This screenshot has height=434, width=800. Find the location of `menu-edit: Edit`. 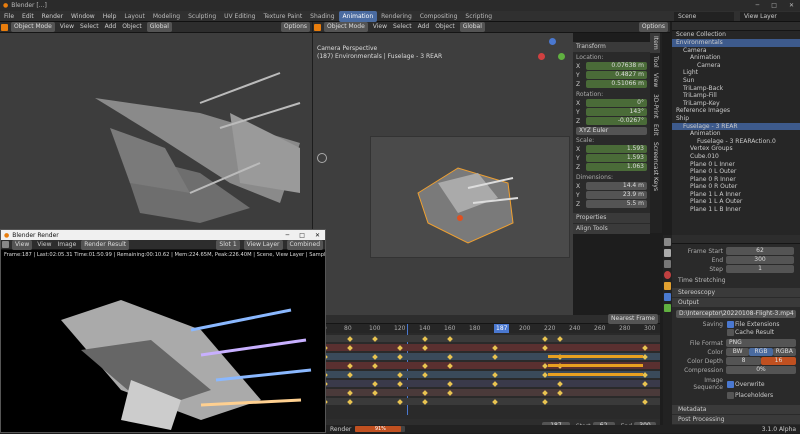

menu-edit: Edit is located at coordinates (28, 16).